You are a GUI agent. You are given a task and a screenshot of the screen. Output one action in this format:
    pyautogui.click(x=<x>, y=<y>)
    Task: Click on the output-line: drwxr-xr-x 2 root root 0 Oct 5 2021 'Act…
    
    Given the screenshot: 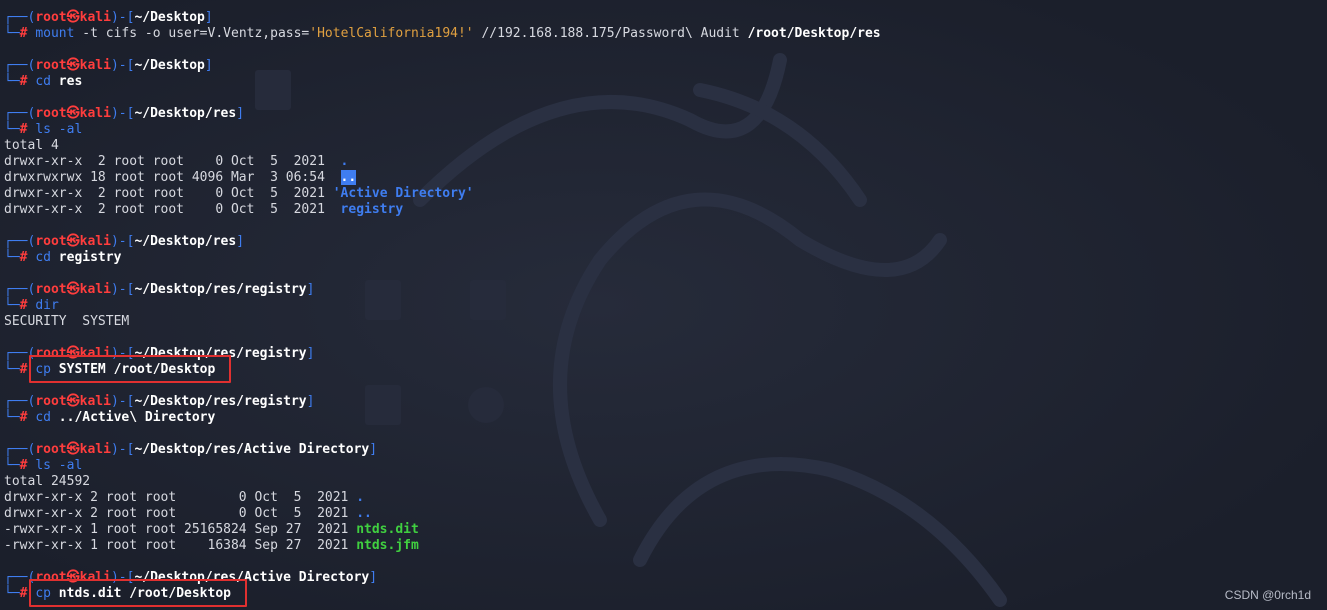 What is the action you would take?
    pyautogui.click(x=664, y=194)
    